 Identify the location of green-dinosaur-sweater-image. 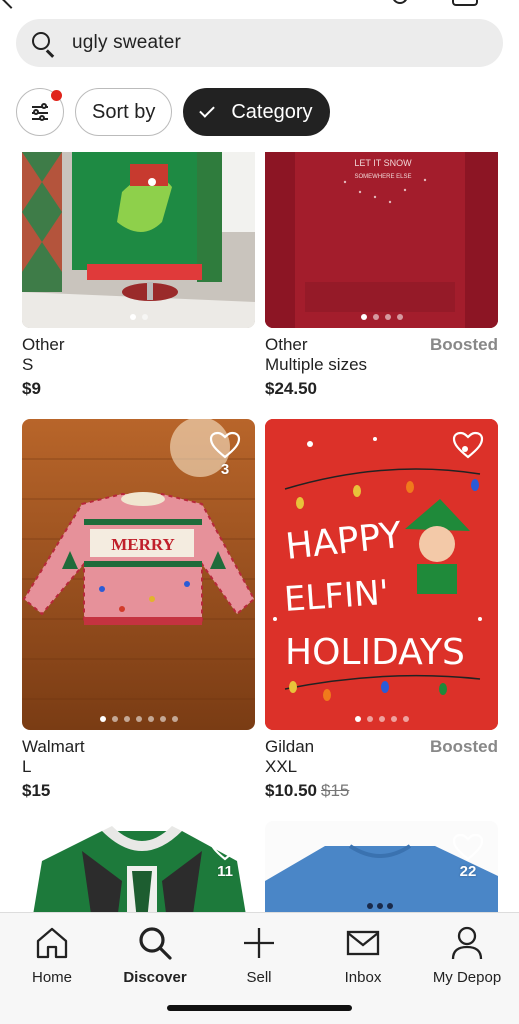
(138, 240).